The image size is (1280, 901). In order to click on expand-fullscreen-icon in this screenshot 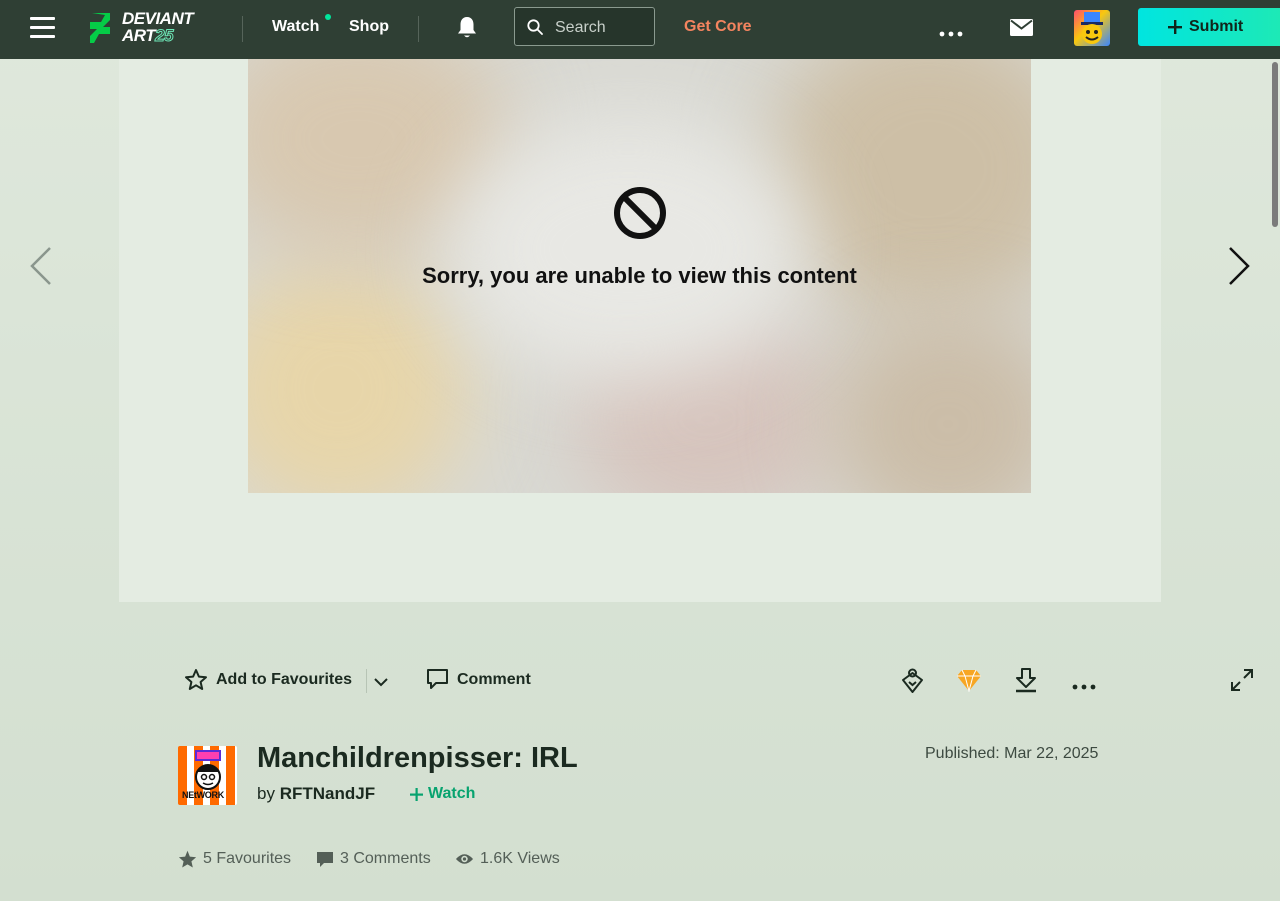, I will do `click(1242, 682)`.